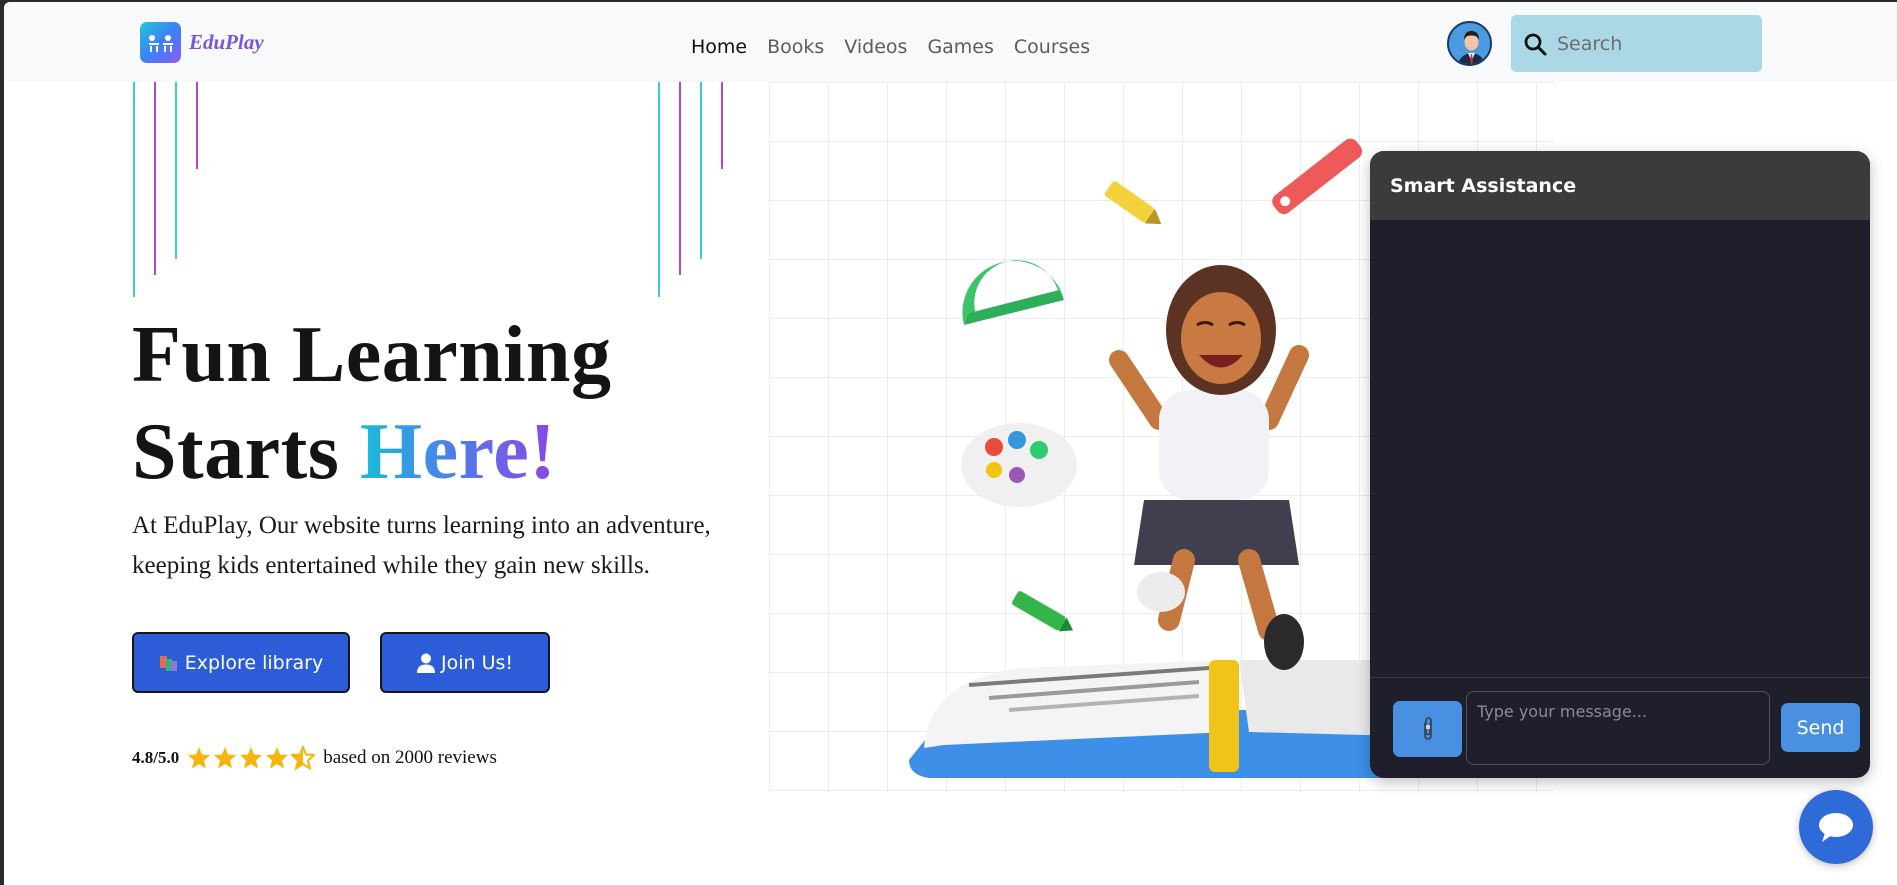 The width and height of the screenshot is (1897, 885). I want to click on chat-header: Smart Assistance, so click(1620, 185).